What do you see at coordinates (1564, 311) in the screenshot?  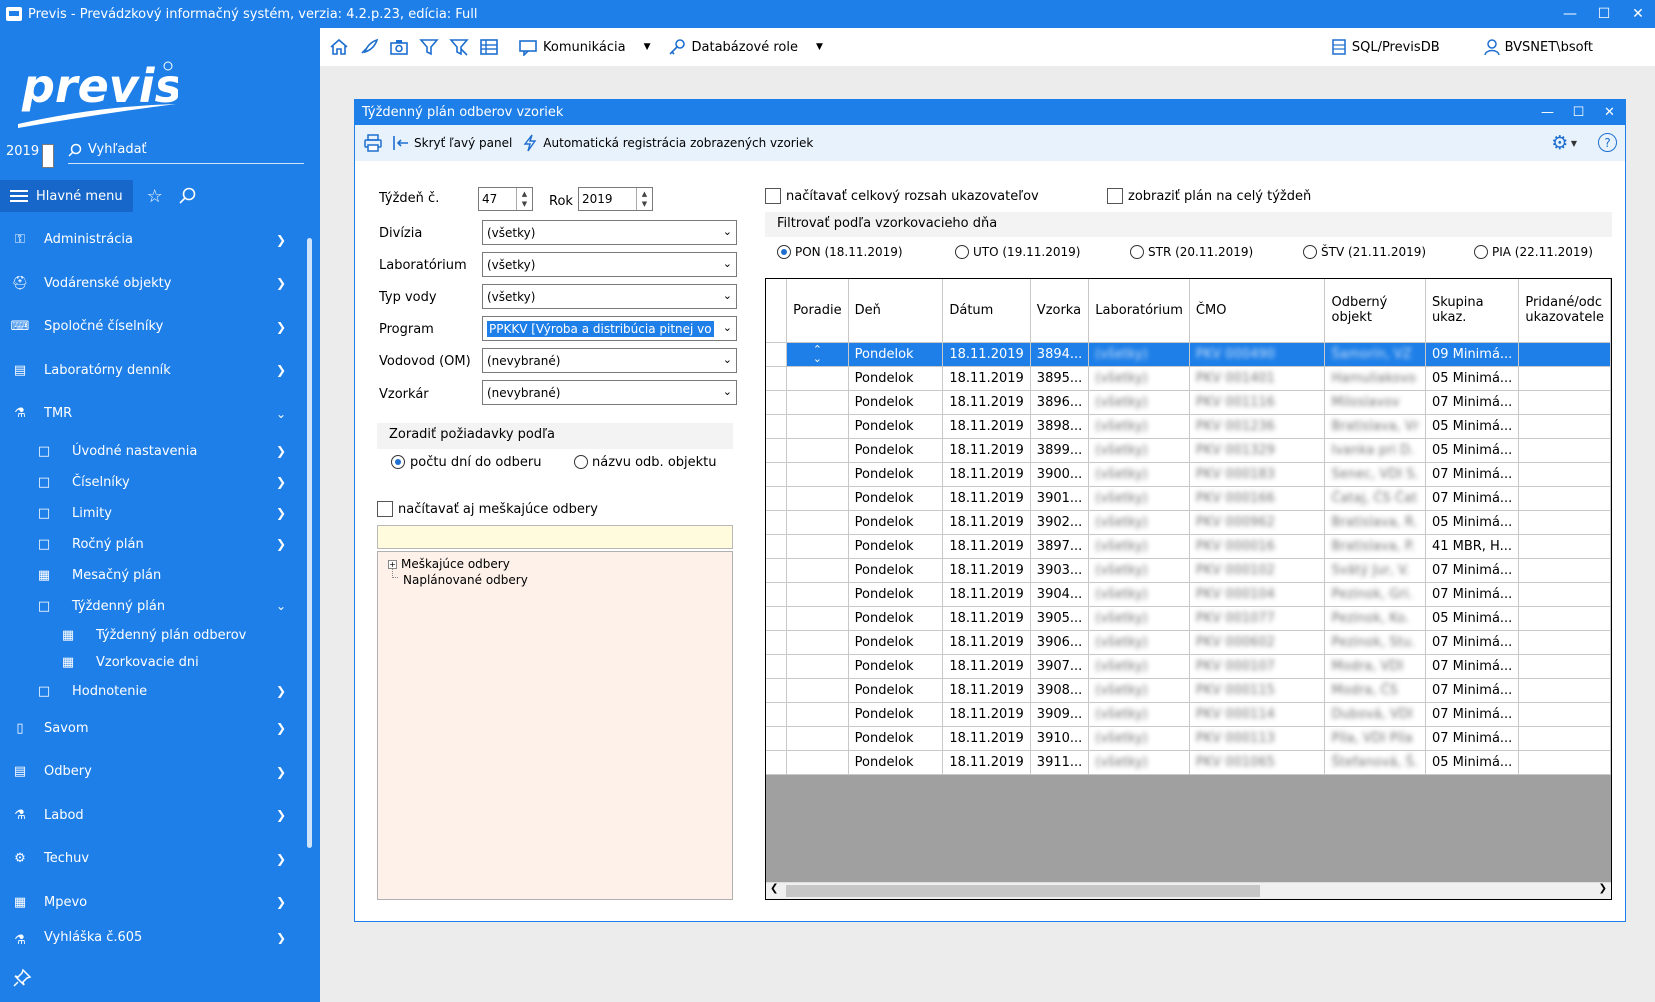 I see `col-pridane: Pridané/odc ukazovatele` at bounding box center [1564, 311].